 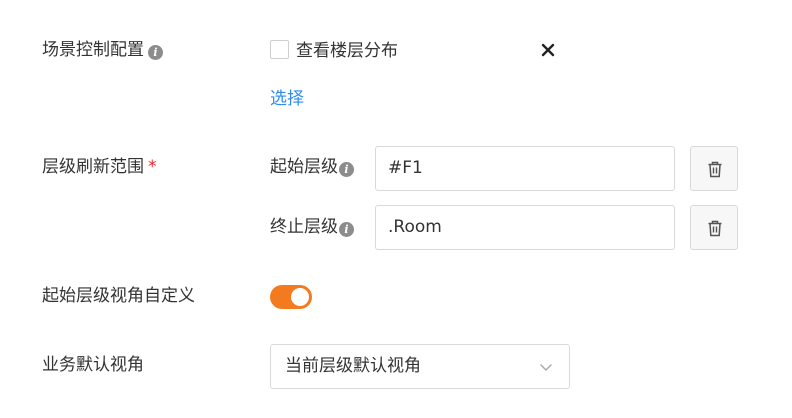 I want to click on floor-range-label: 层级刷新范围, so click(x=93, y=167).